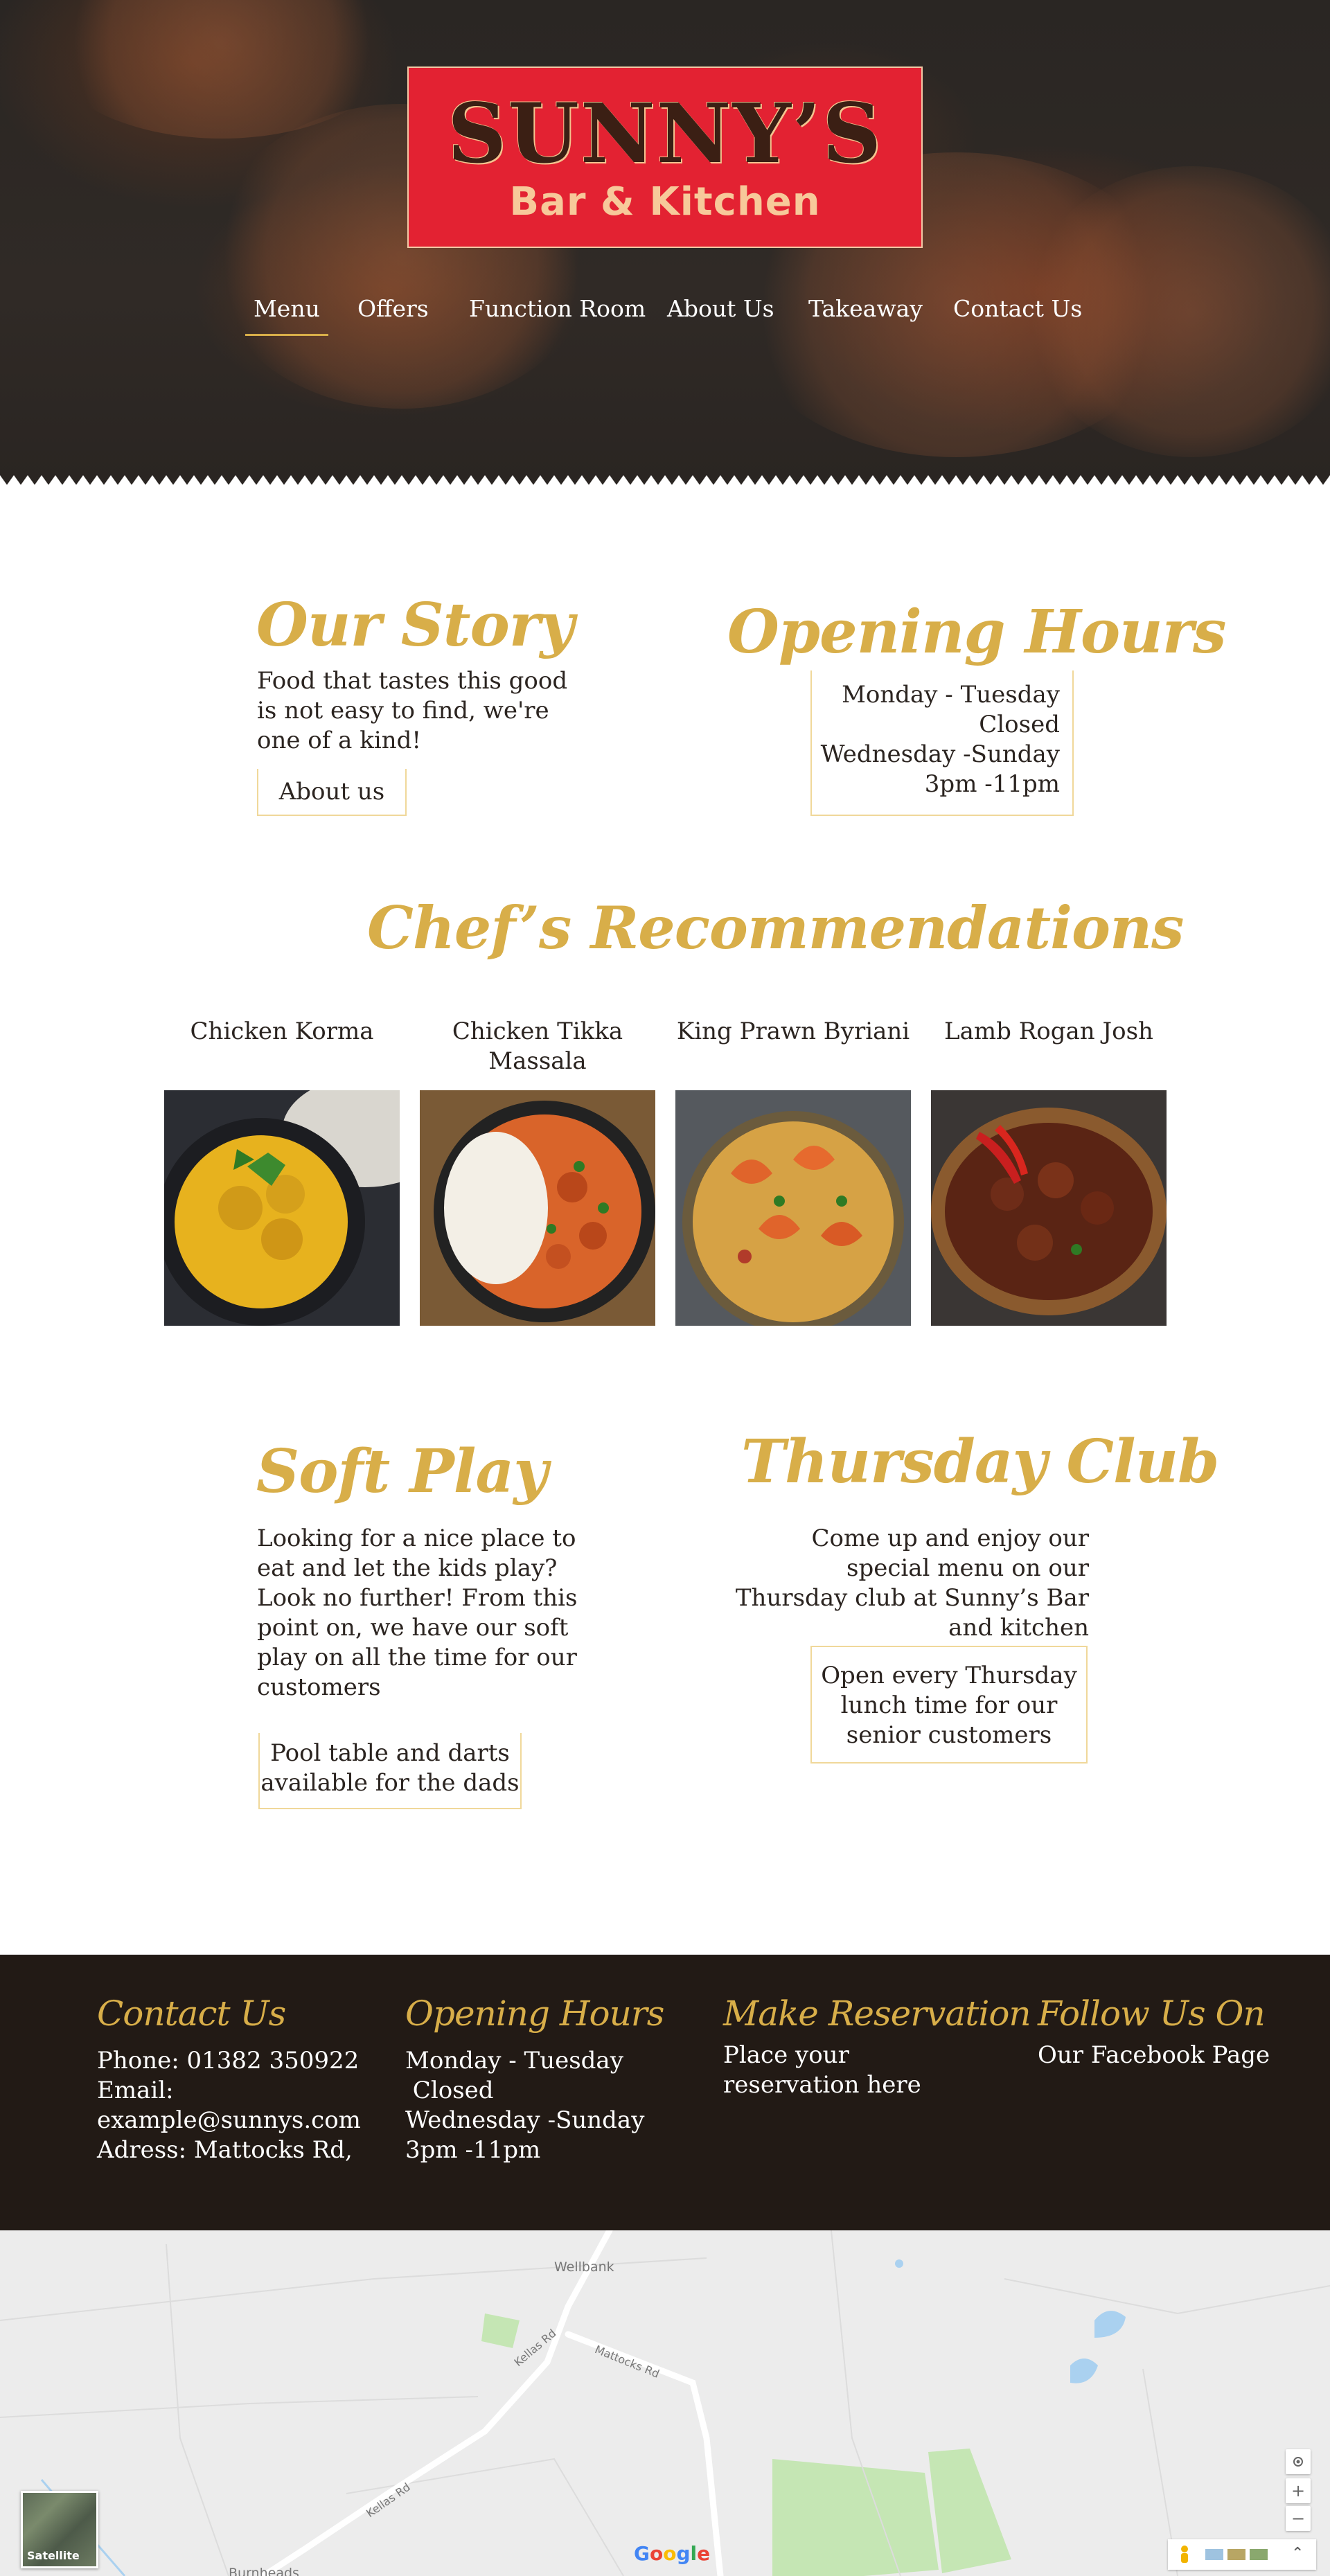 This screenshot has width=1330, height=2576. What do you see at coordinates (534, 2013) in the screenshot?
I see `footer-hours-title: Opening Hours` at bounding box center [534, 2013].